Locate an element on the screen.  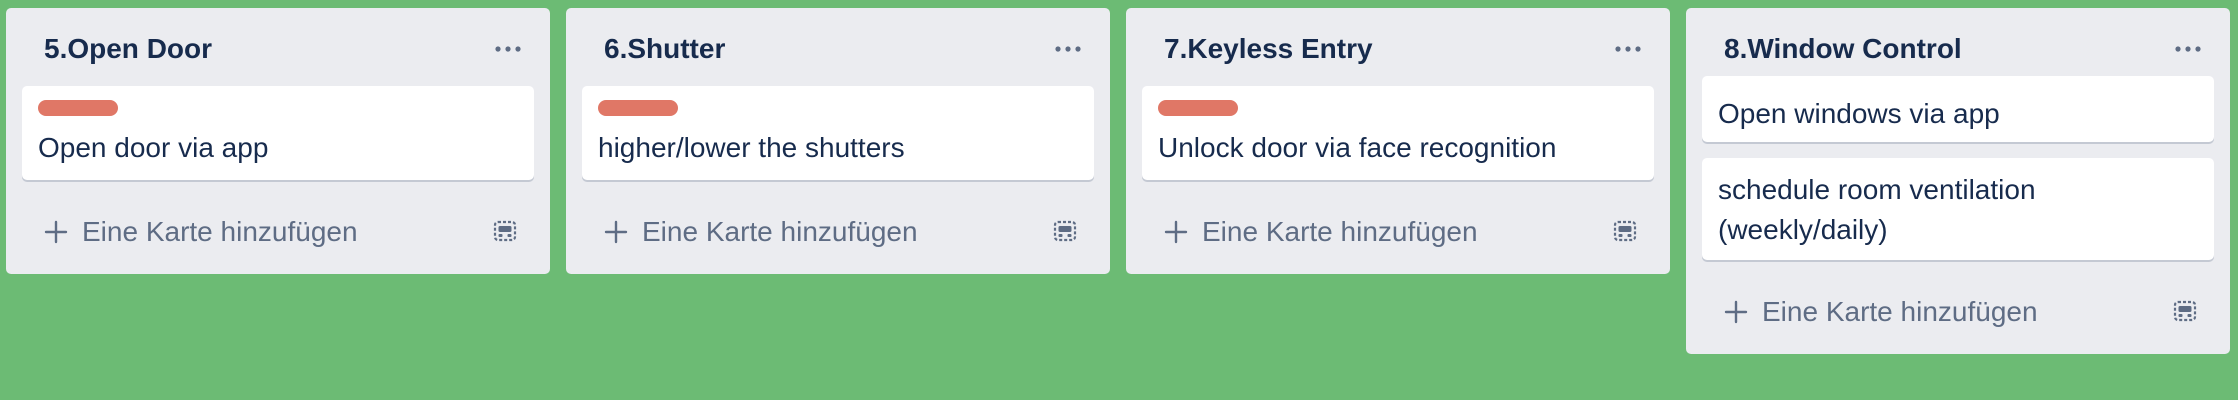
card-title: Open door via app is located at coordinates (153, 147).